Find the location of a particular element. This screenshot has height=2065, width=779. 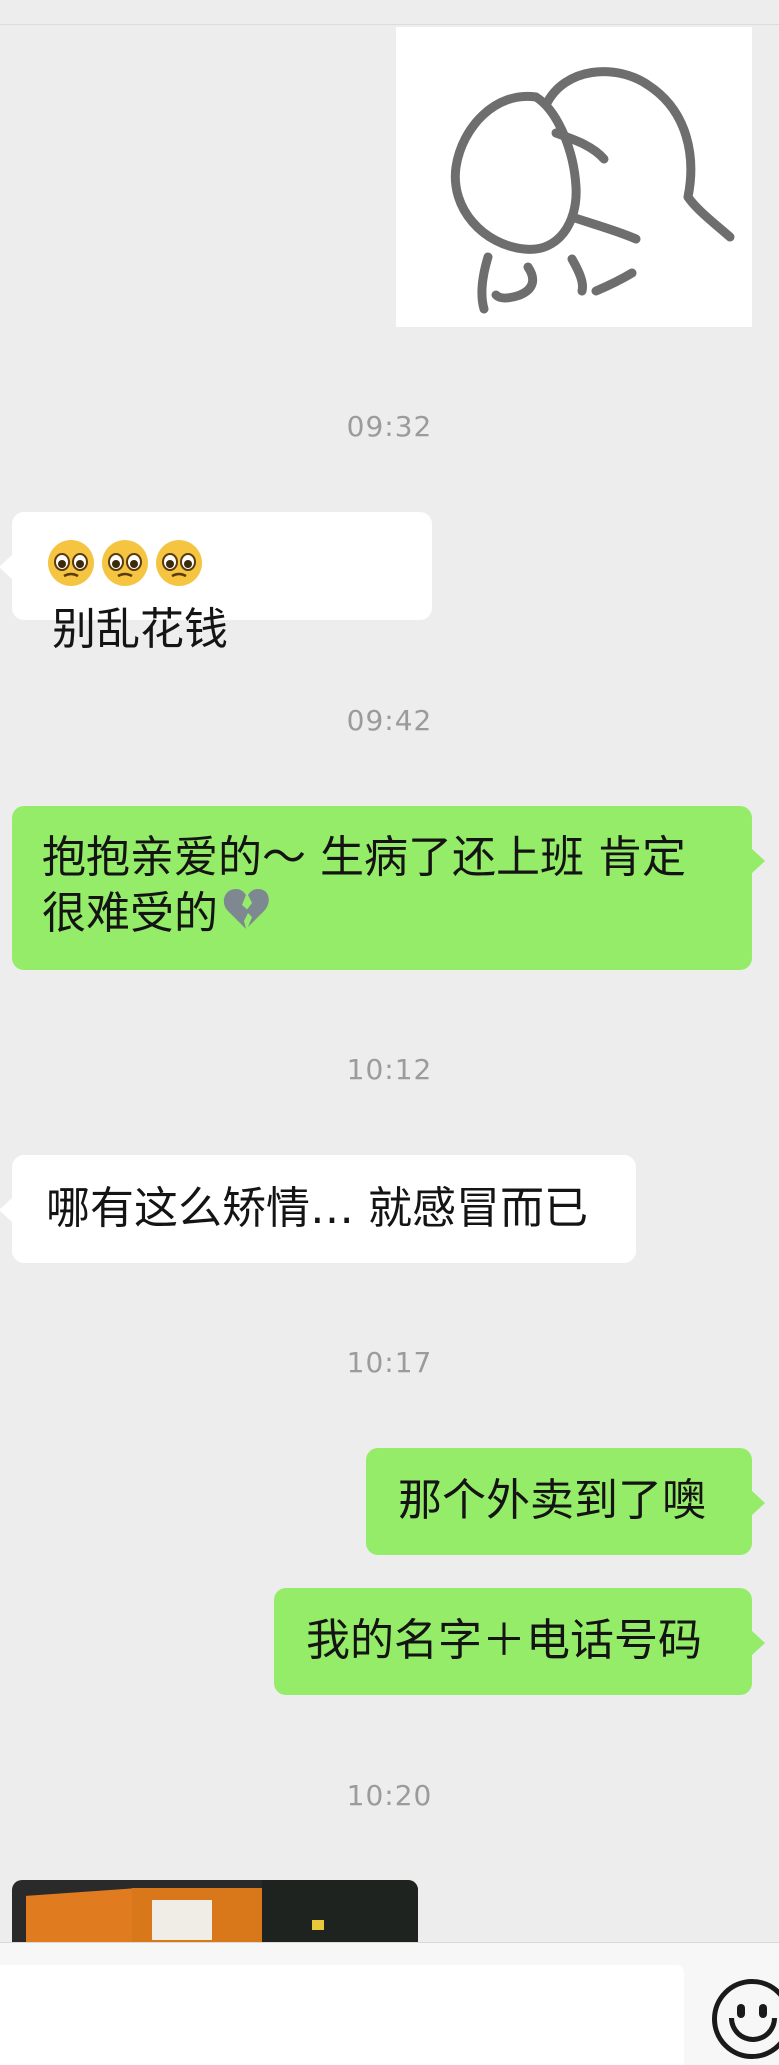

line-drawing-sticker is located at coordinates (592, 190).